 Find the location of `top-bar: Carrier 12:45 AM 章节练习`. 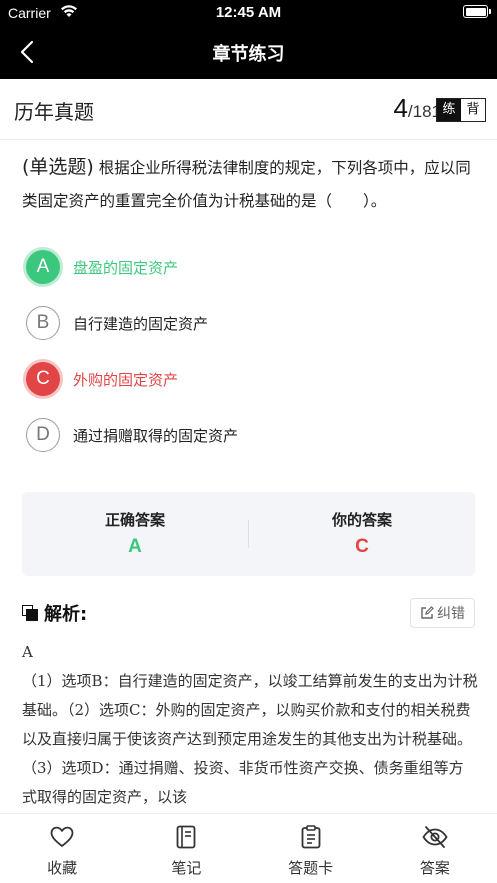

top-bar: Carrier 12:45 AM 章节练习 is located at coordinates (248, 39).